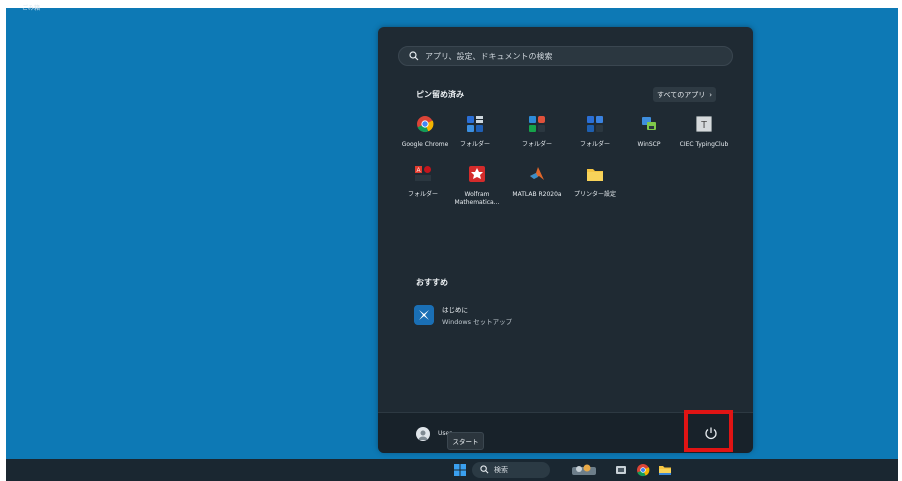  I want to click on pinned-app-folder-3: フォルダー, so click(595, 132).